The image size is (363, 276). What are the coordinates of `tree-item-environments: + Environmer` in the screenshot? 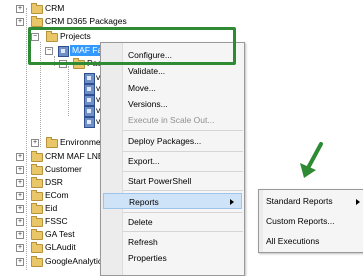 It's located at (52, 142).